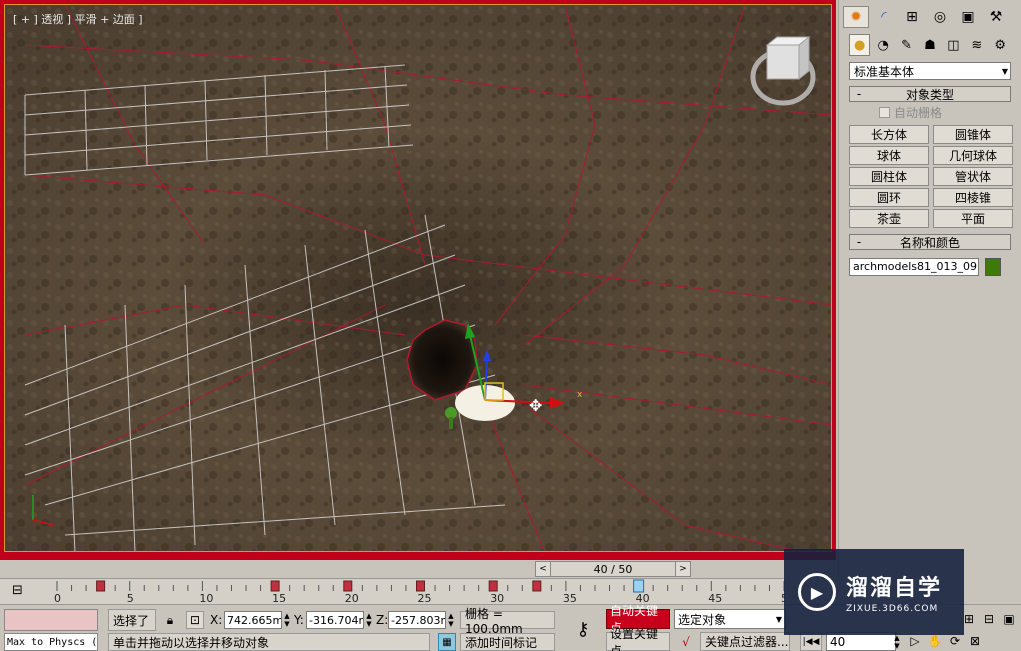  Describe the element at coordinates (918, 113) in the screenshot. I see `autogrid-label: 自动栅格` at that location.